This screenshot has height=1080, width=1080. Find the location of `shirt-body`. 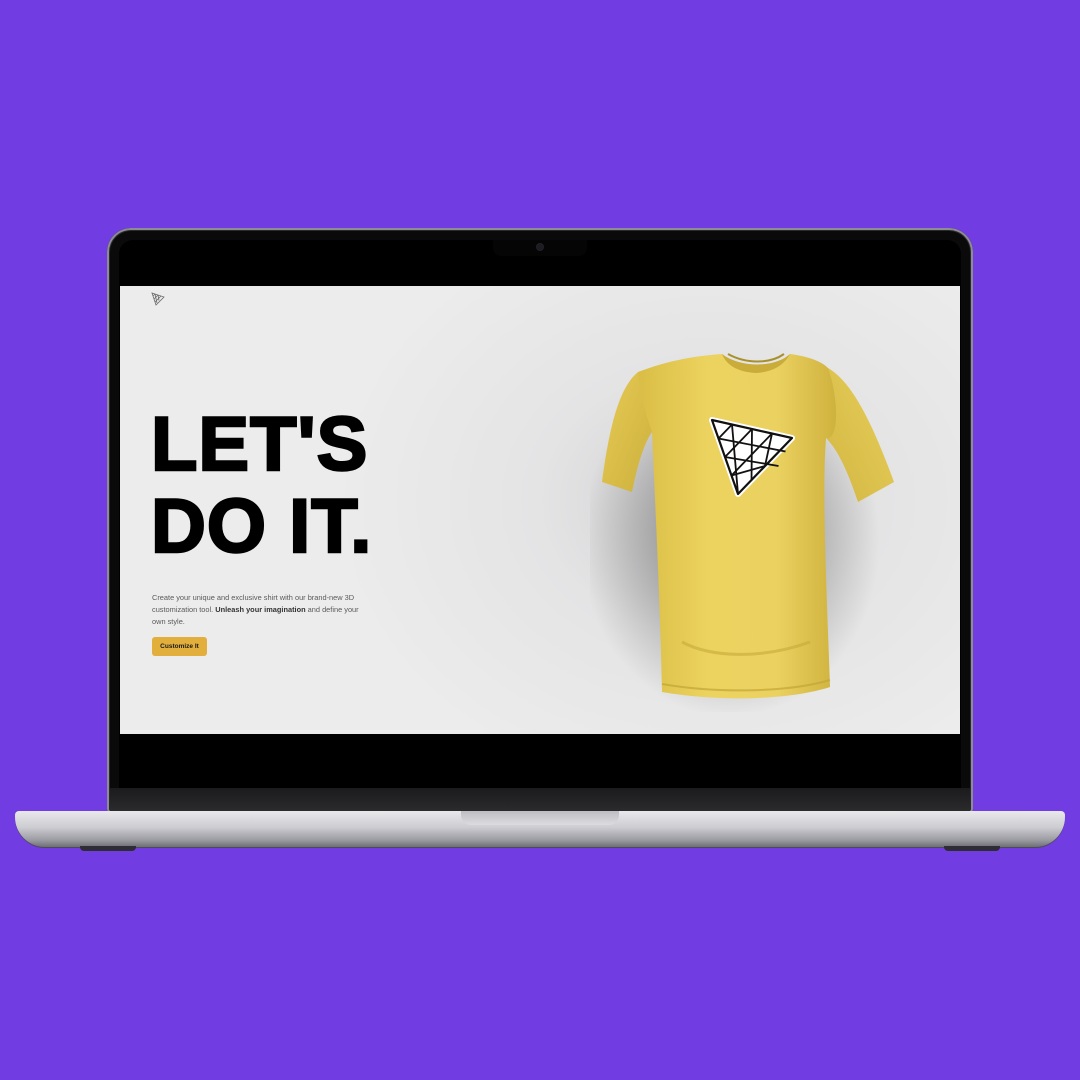

shirt-body is located at coordinates (737, 526).